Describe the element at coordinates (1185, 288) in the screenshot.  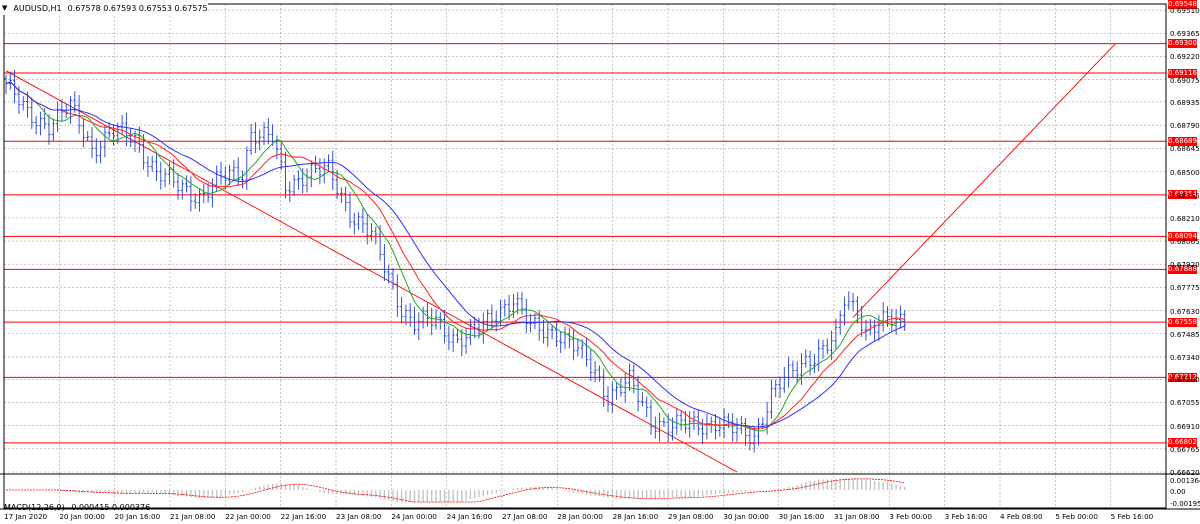
I see `price-tick-label: 0.67775` at that location.